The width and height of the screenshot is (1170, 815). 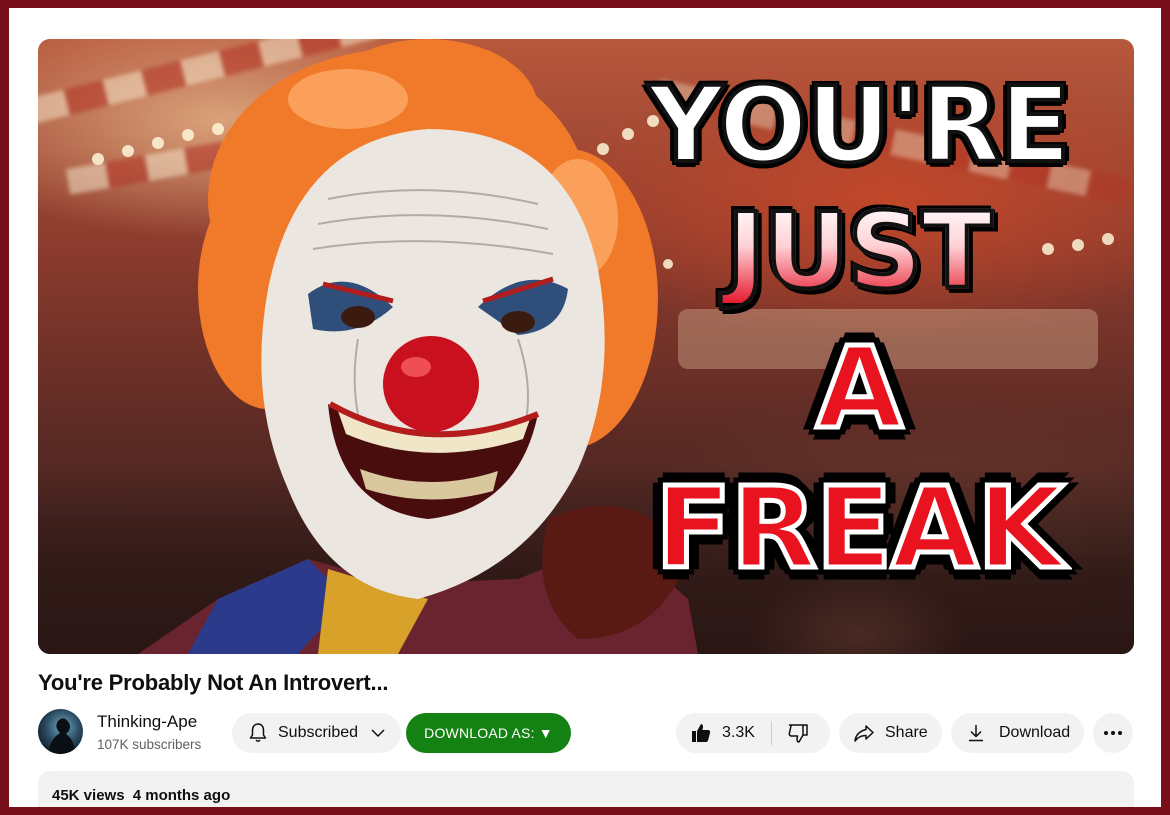 What do you see at coordinates (1035, 732) in the screenshot?
I see `download-label: Download` at bounding box center [1035, 732].